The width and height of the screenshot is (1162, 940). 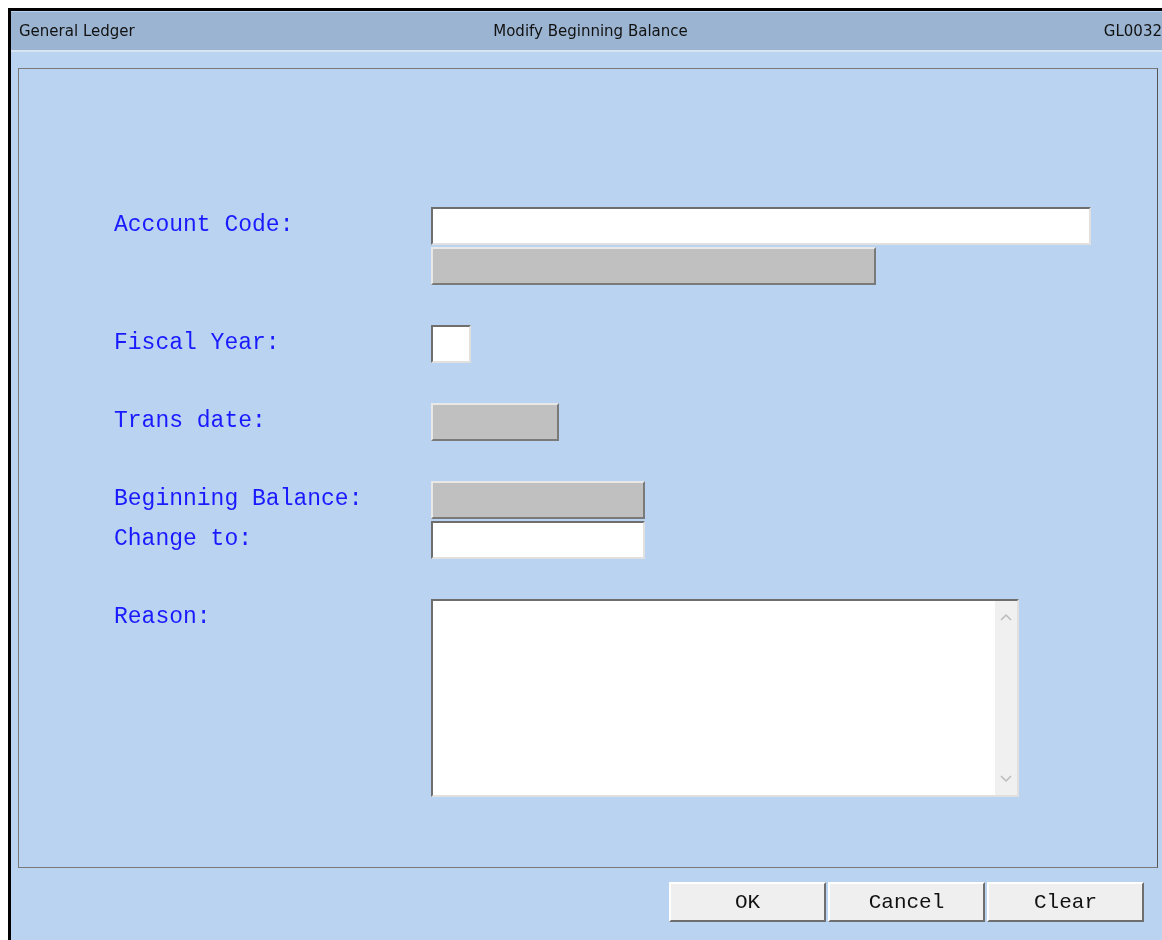 I want to click on field-label: Account Code:, so click(x=204, y=225).